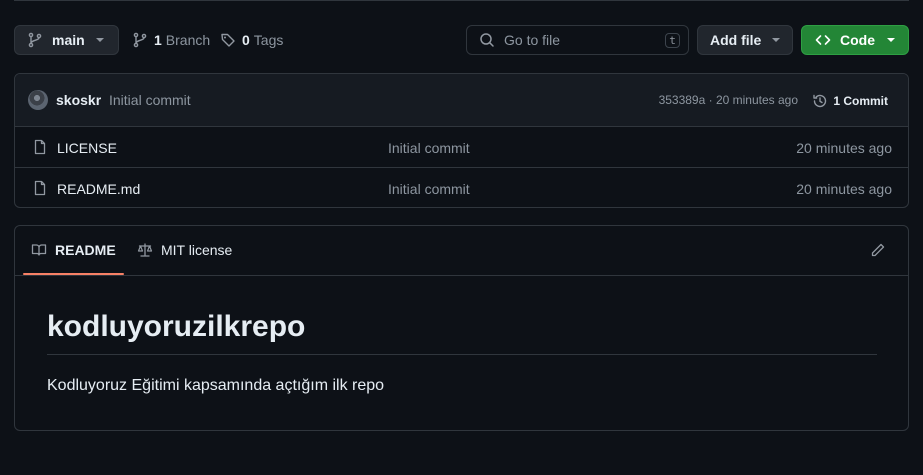 This screenshot has height=475, width=923. I want to click on tab-readme: README, so click(73, 250).